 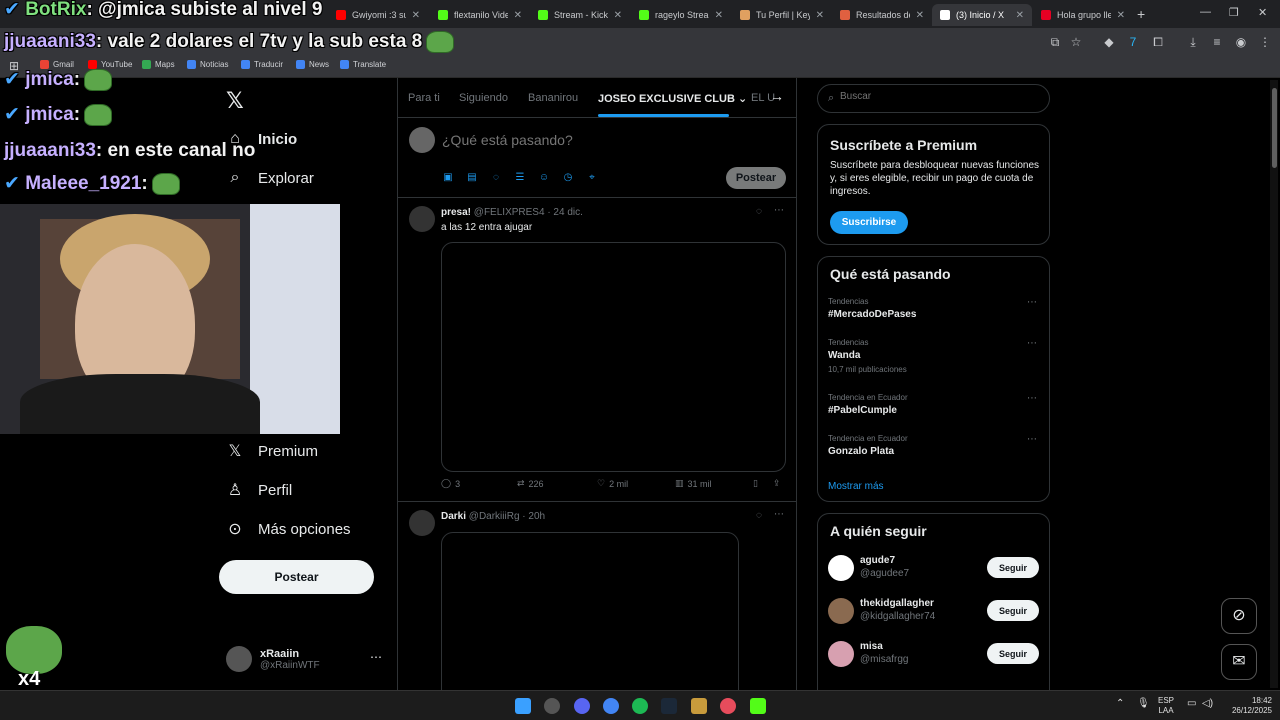 What do you see at coordinates (1207, 704) in the screenshot?
I see `volume-icon: ◁)` at bounding box center [1207, 704].